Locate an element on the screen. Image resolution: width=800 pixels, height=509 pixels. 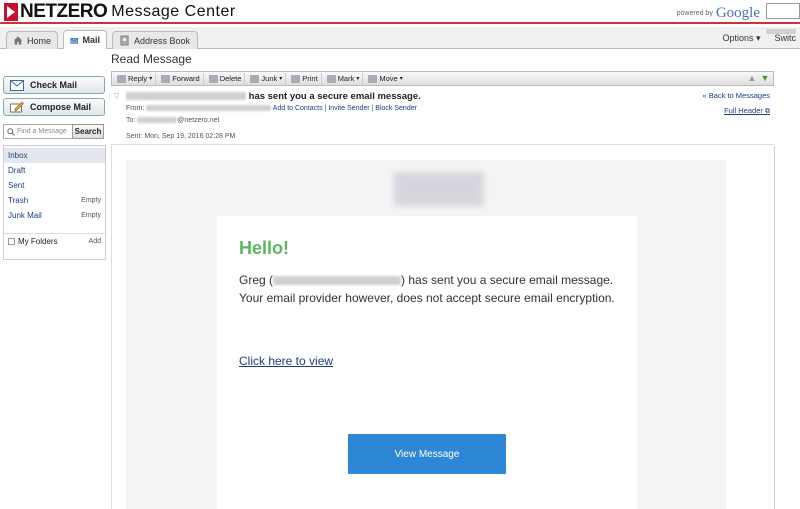
message-subject: has sent you a secure email message. is located at coordinates (273, 96).